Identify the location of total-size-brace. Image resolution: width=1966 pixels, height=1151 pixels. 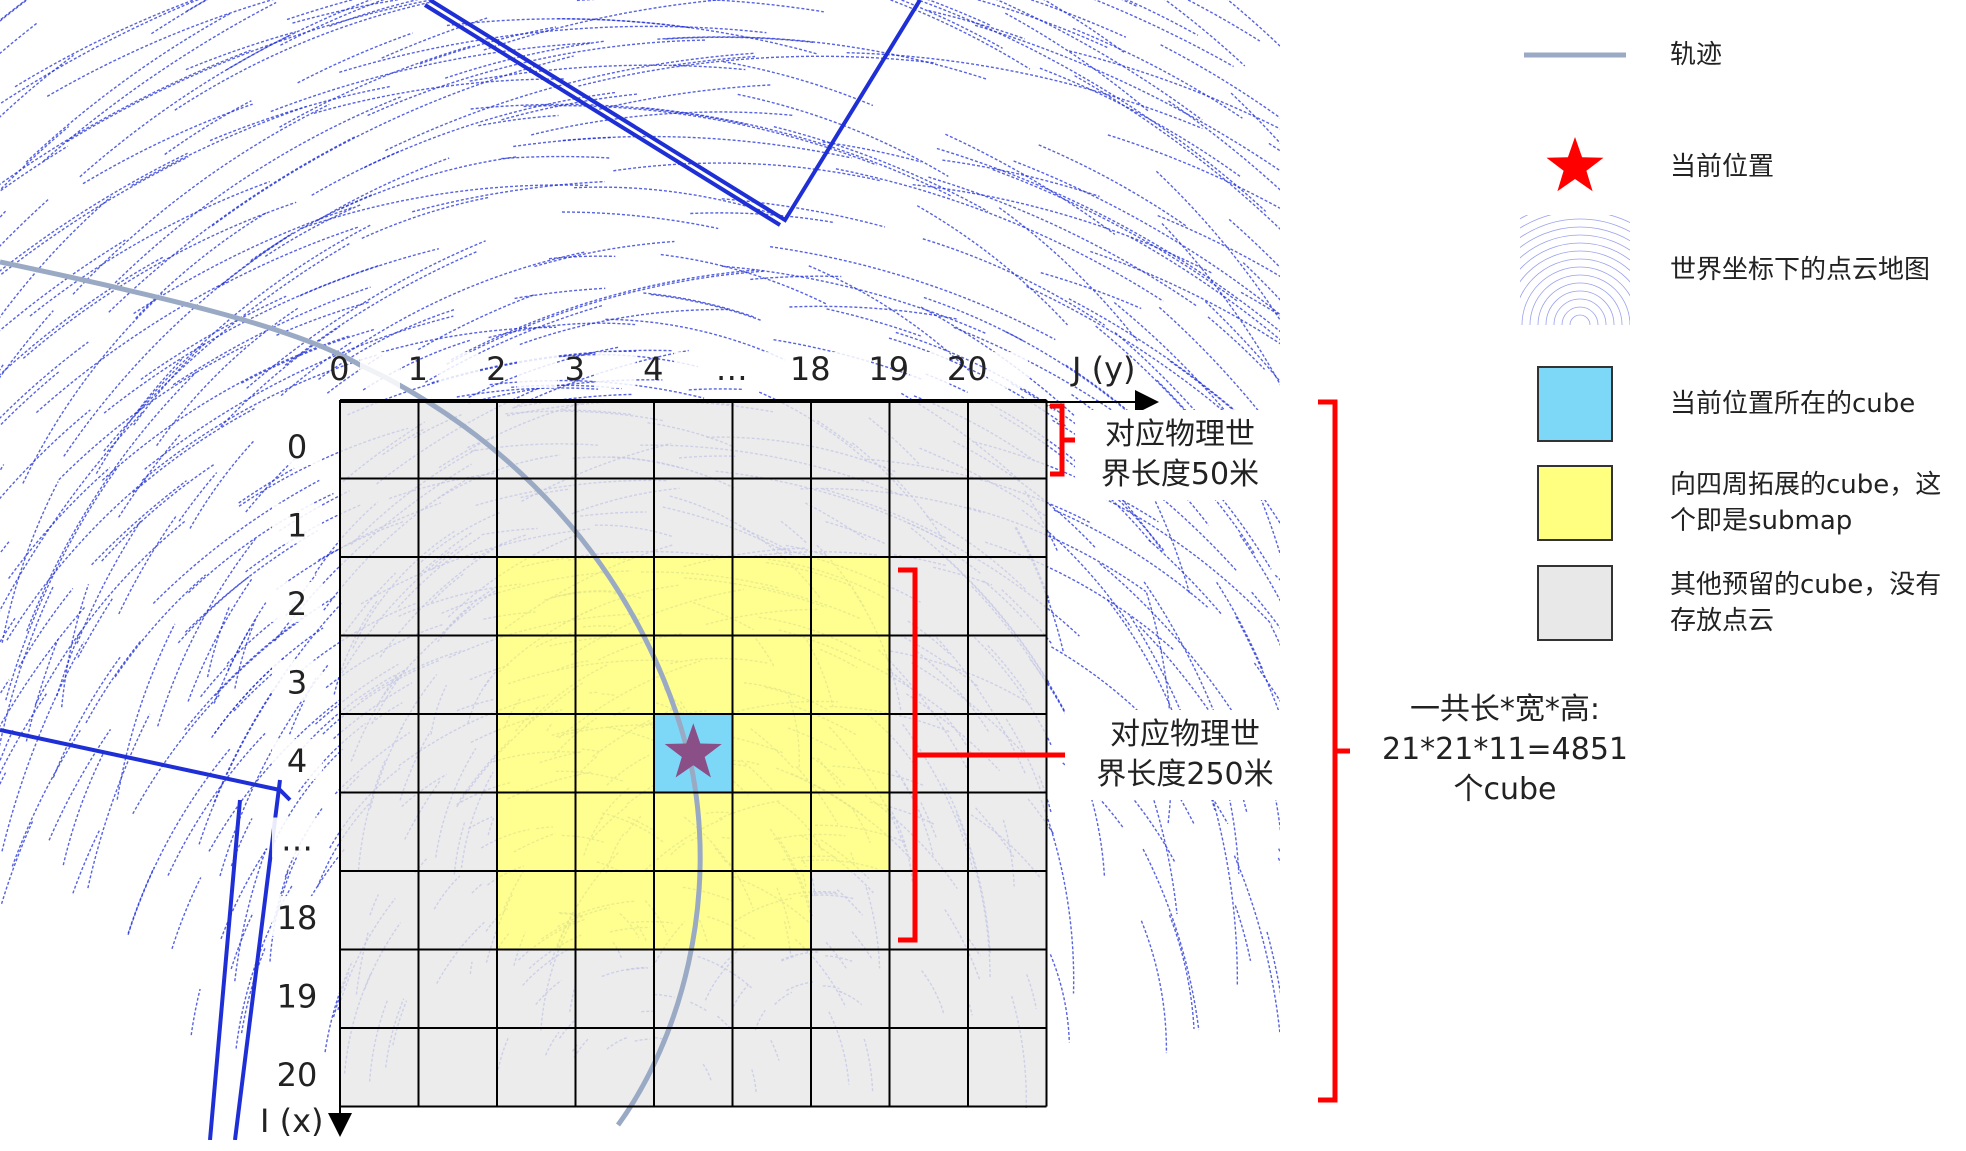
(1334, 751).